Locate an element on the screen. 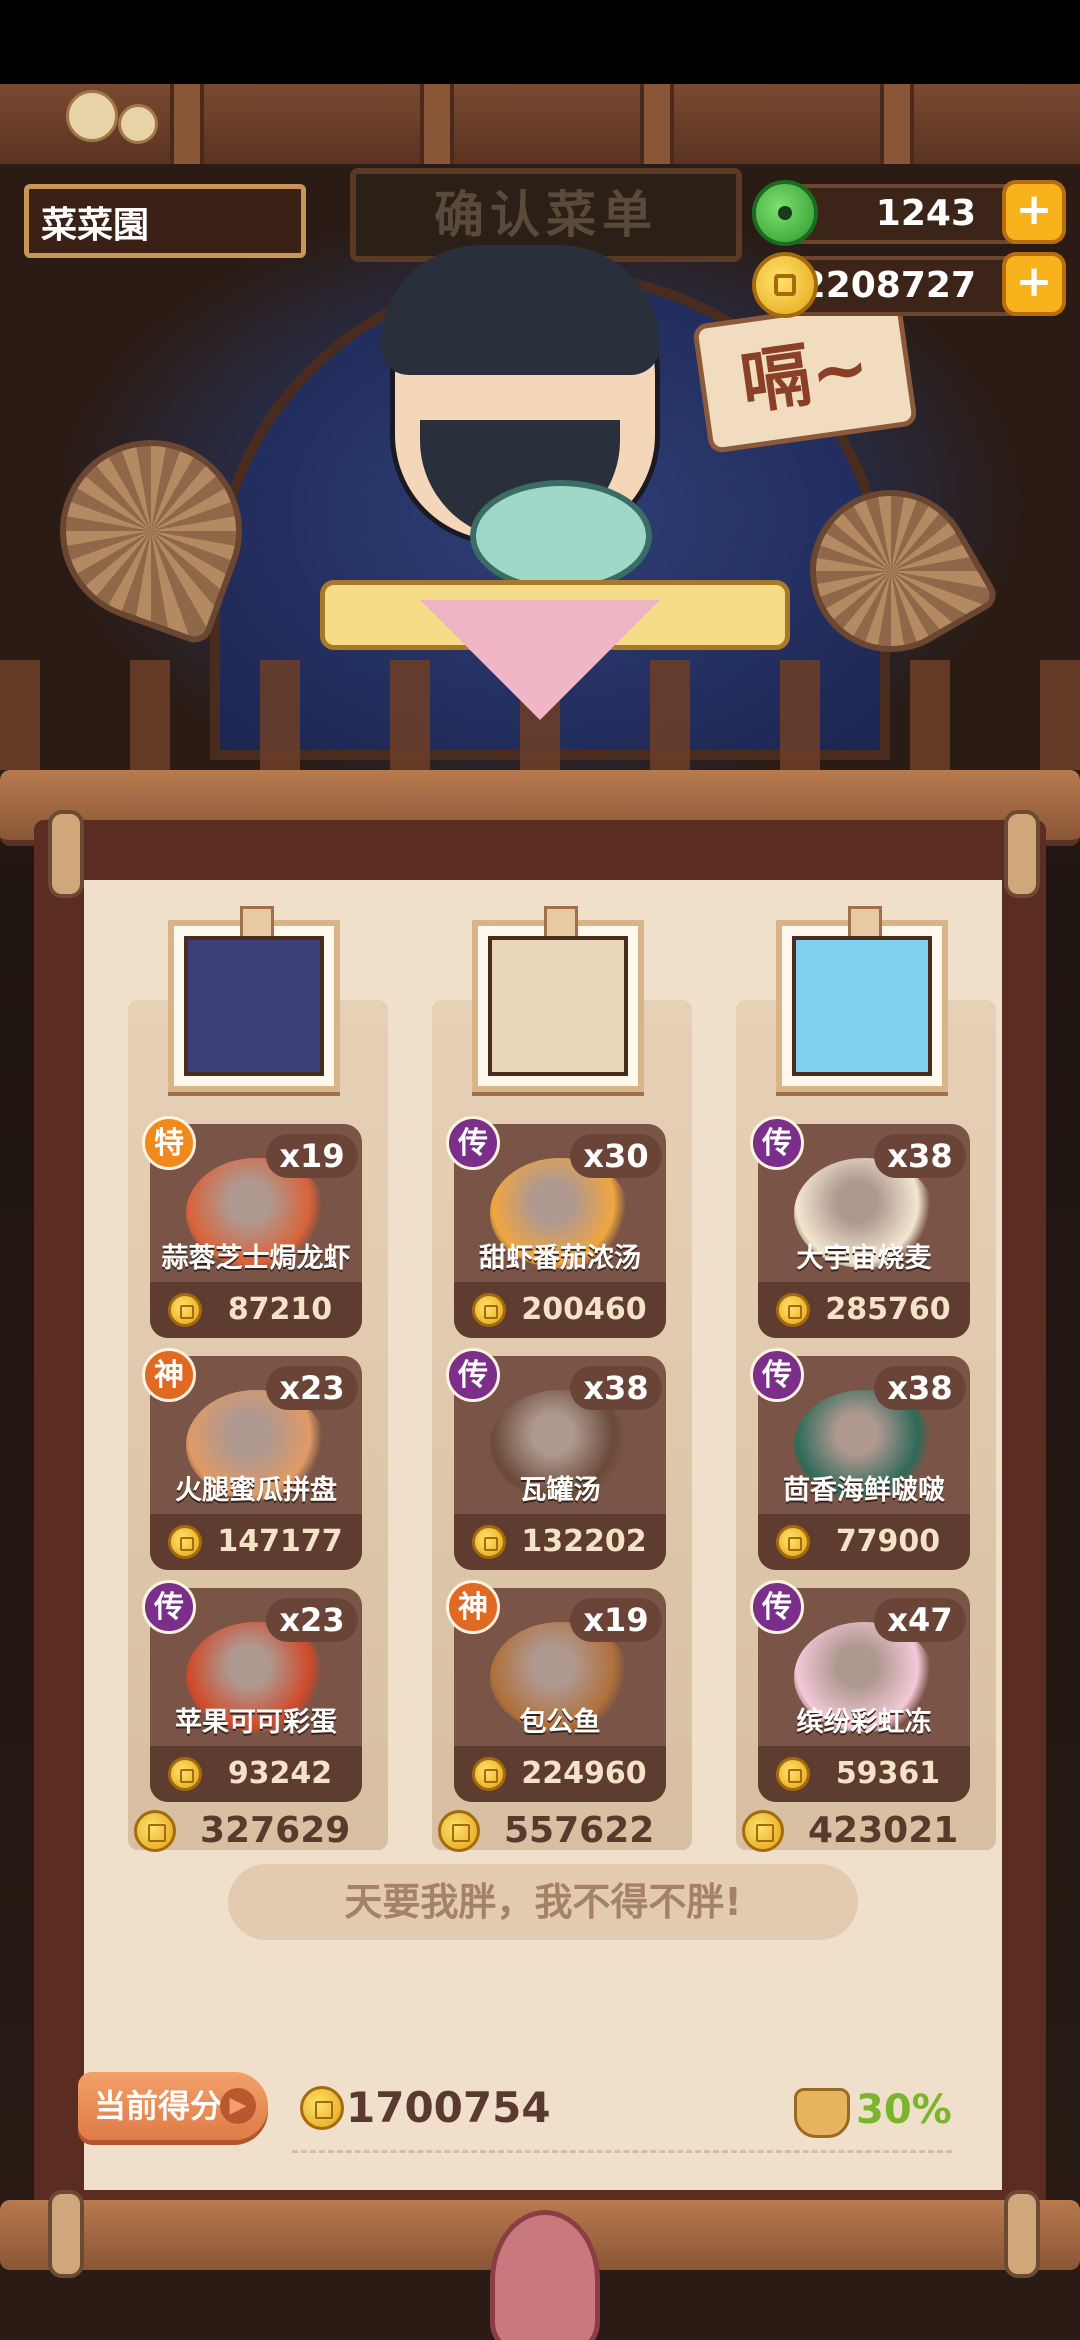 The image size is (1080, 2340). white-hair-man-portrait is located at coordinates (558, 1006).